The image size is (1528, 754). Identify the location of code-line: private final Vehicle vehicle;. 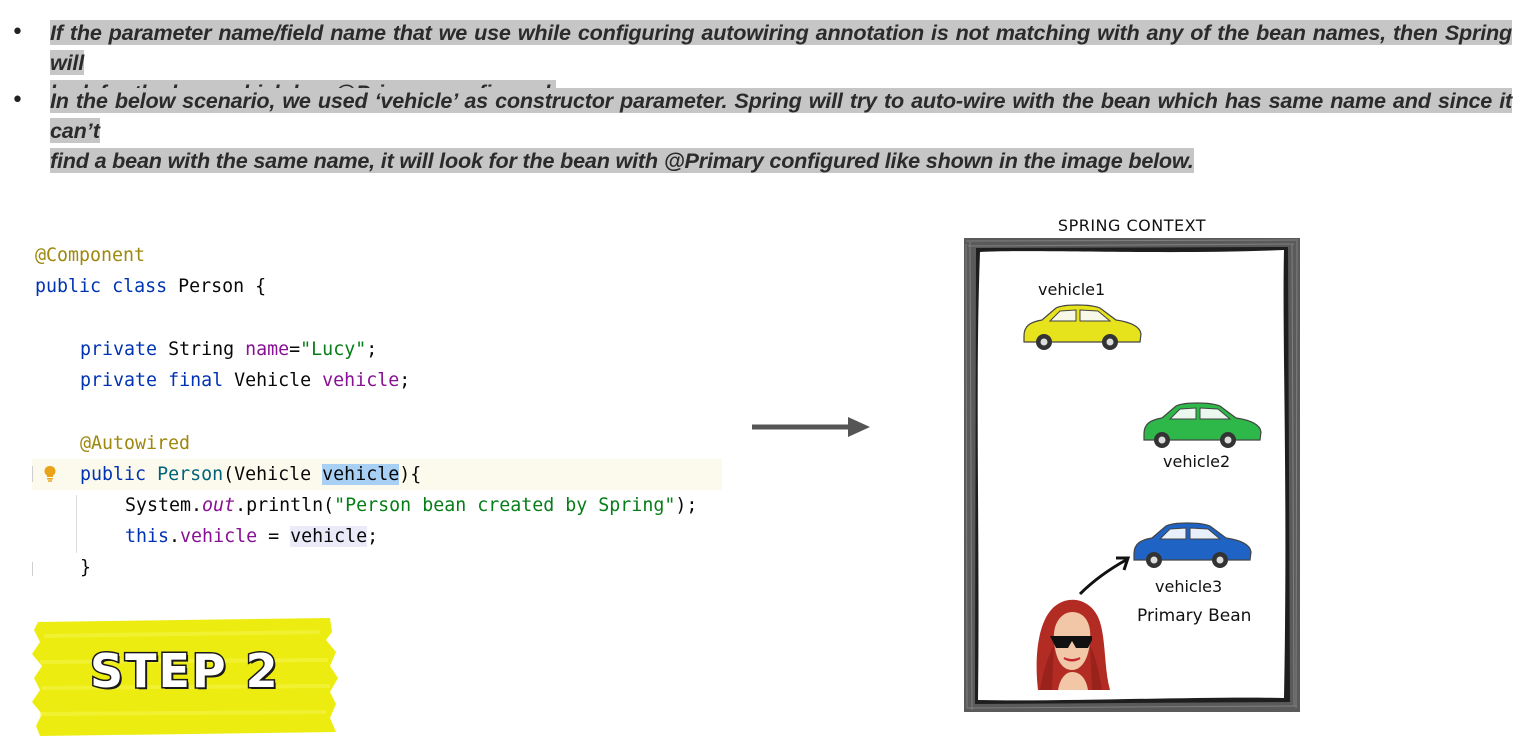
(425, 380).